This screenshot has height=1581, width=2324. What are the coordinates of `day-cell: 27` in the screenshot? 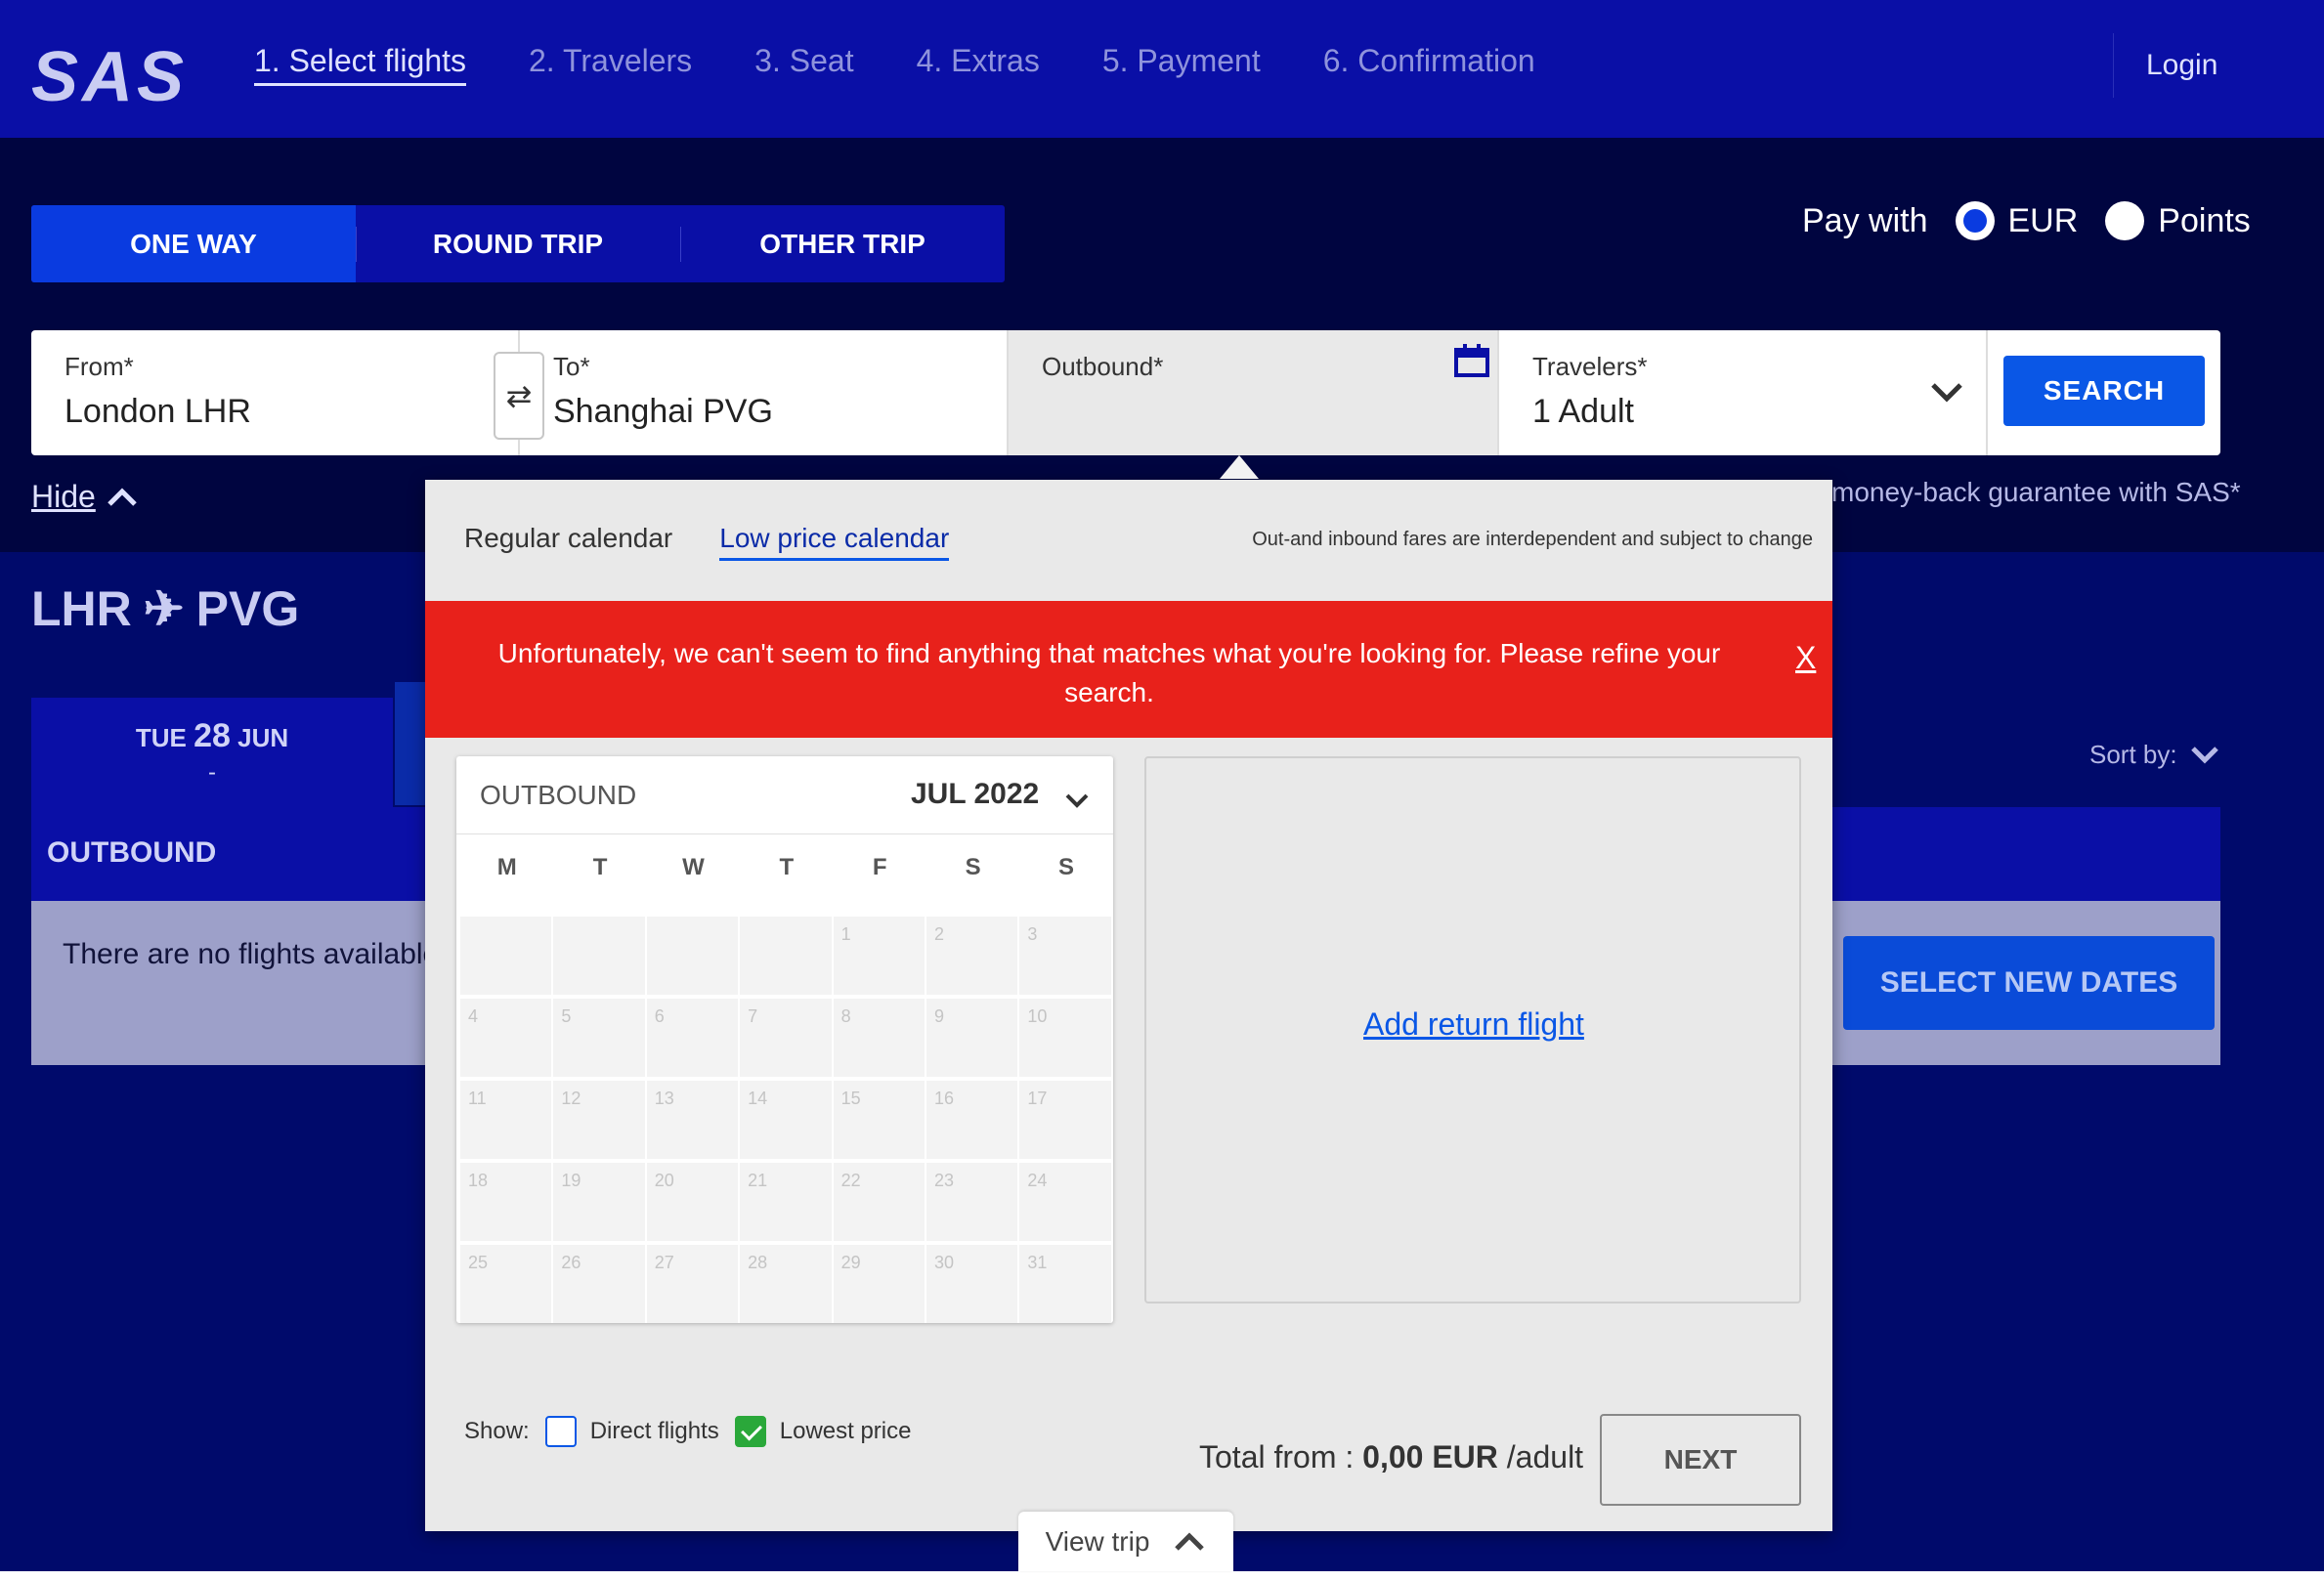 It's located at (692, 1284).